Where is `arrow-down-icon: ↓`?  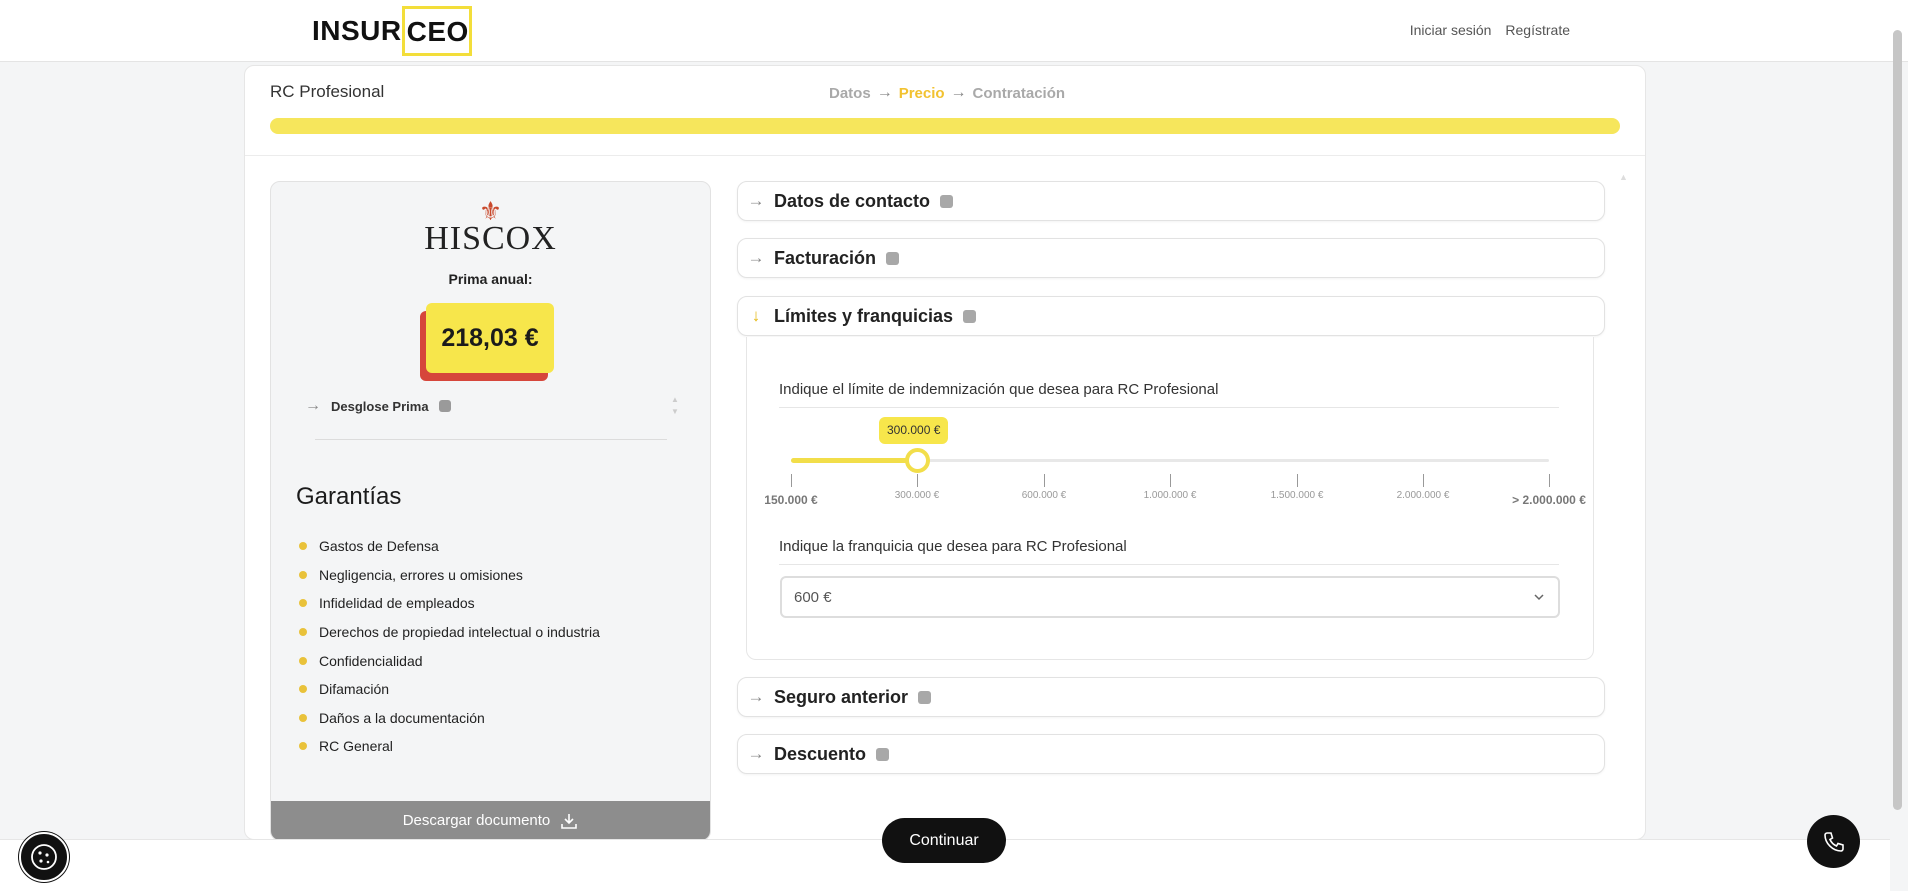
arrow-down-icon: ↓ is located at coordinates (756, 315).